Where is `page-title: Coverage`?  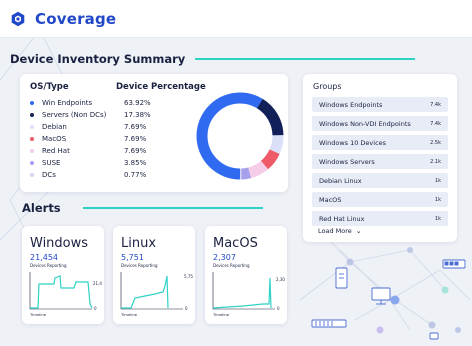 page-title: Coverage is located at coordinates (76, 18).